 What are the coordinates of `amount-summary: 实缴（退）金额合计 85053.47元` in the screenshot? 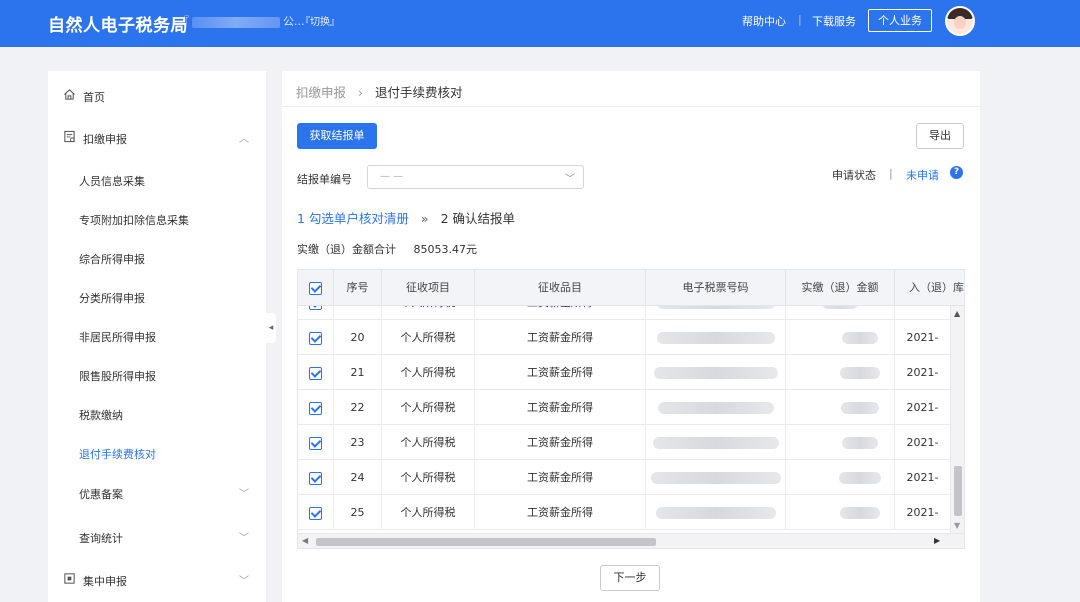 It's located at (387, 249).